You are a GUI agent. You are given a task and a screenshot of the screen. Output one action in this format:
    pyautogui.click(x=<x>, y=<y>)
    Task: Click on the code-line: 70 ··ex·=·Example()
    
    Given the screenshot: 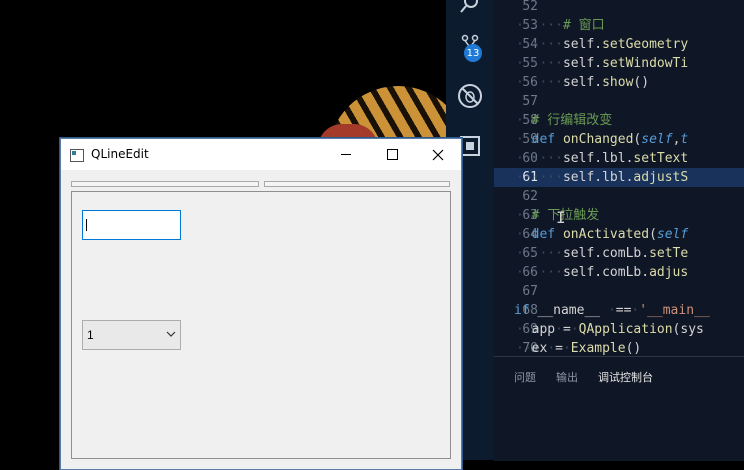 What is the action you would take?
    pyautogui.click(x=619, y=347)
    